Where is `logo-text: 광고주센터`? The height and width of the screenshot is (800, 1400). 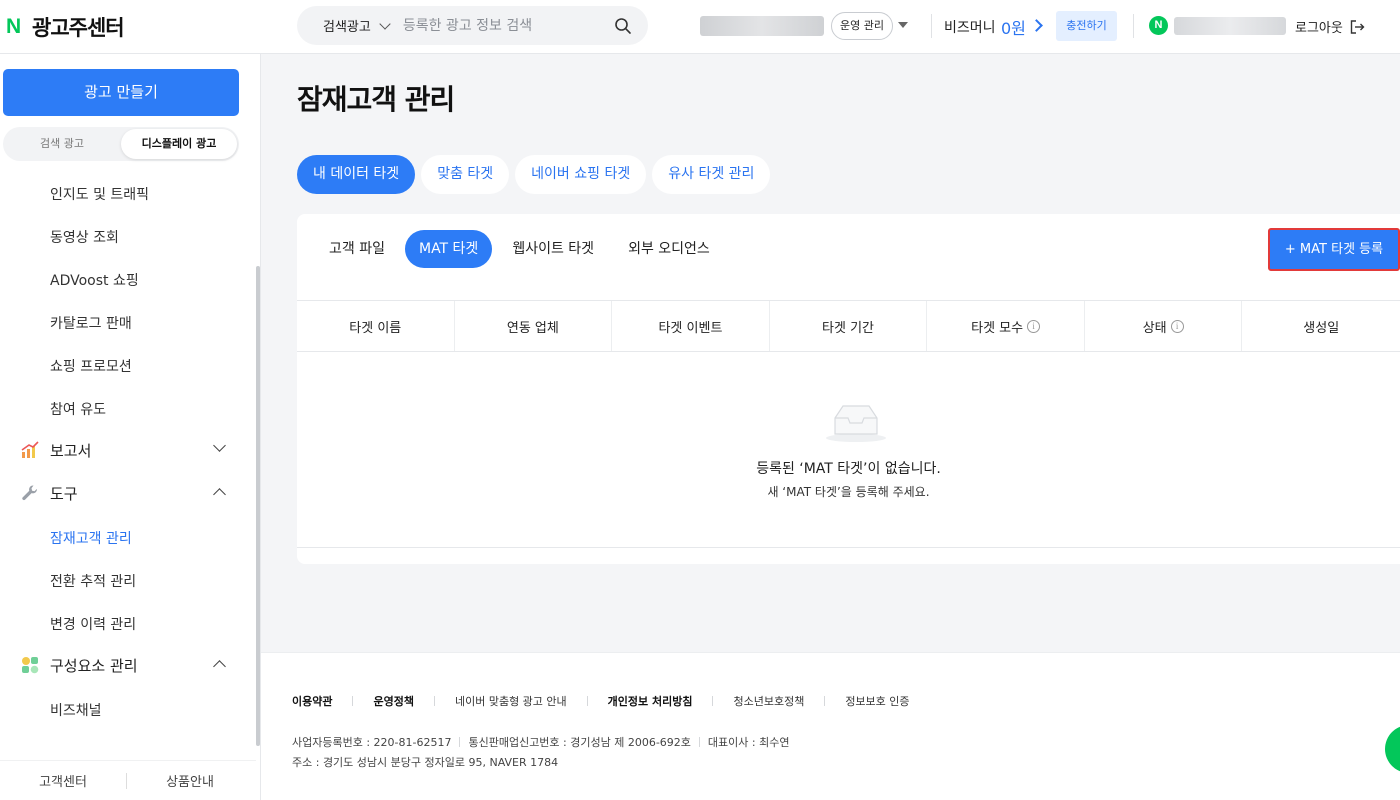
logo-text: 광고주센터 is located at coordinates (78, 28).